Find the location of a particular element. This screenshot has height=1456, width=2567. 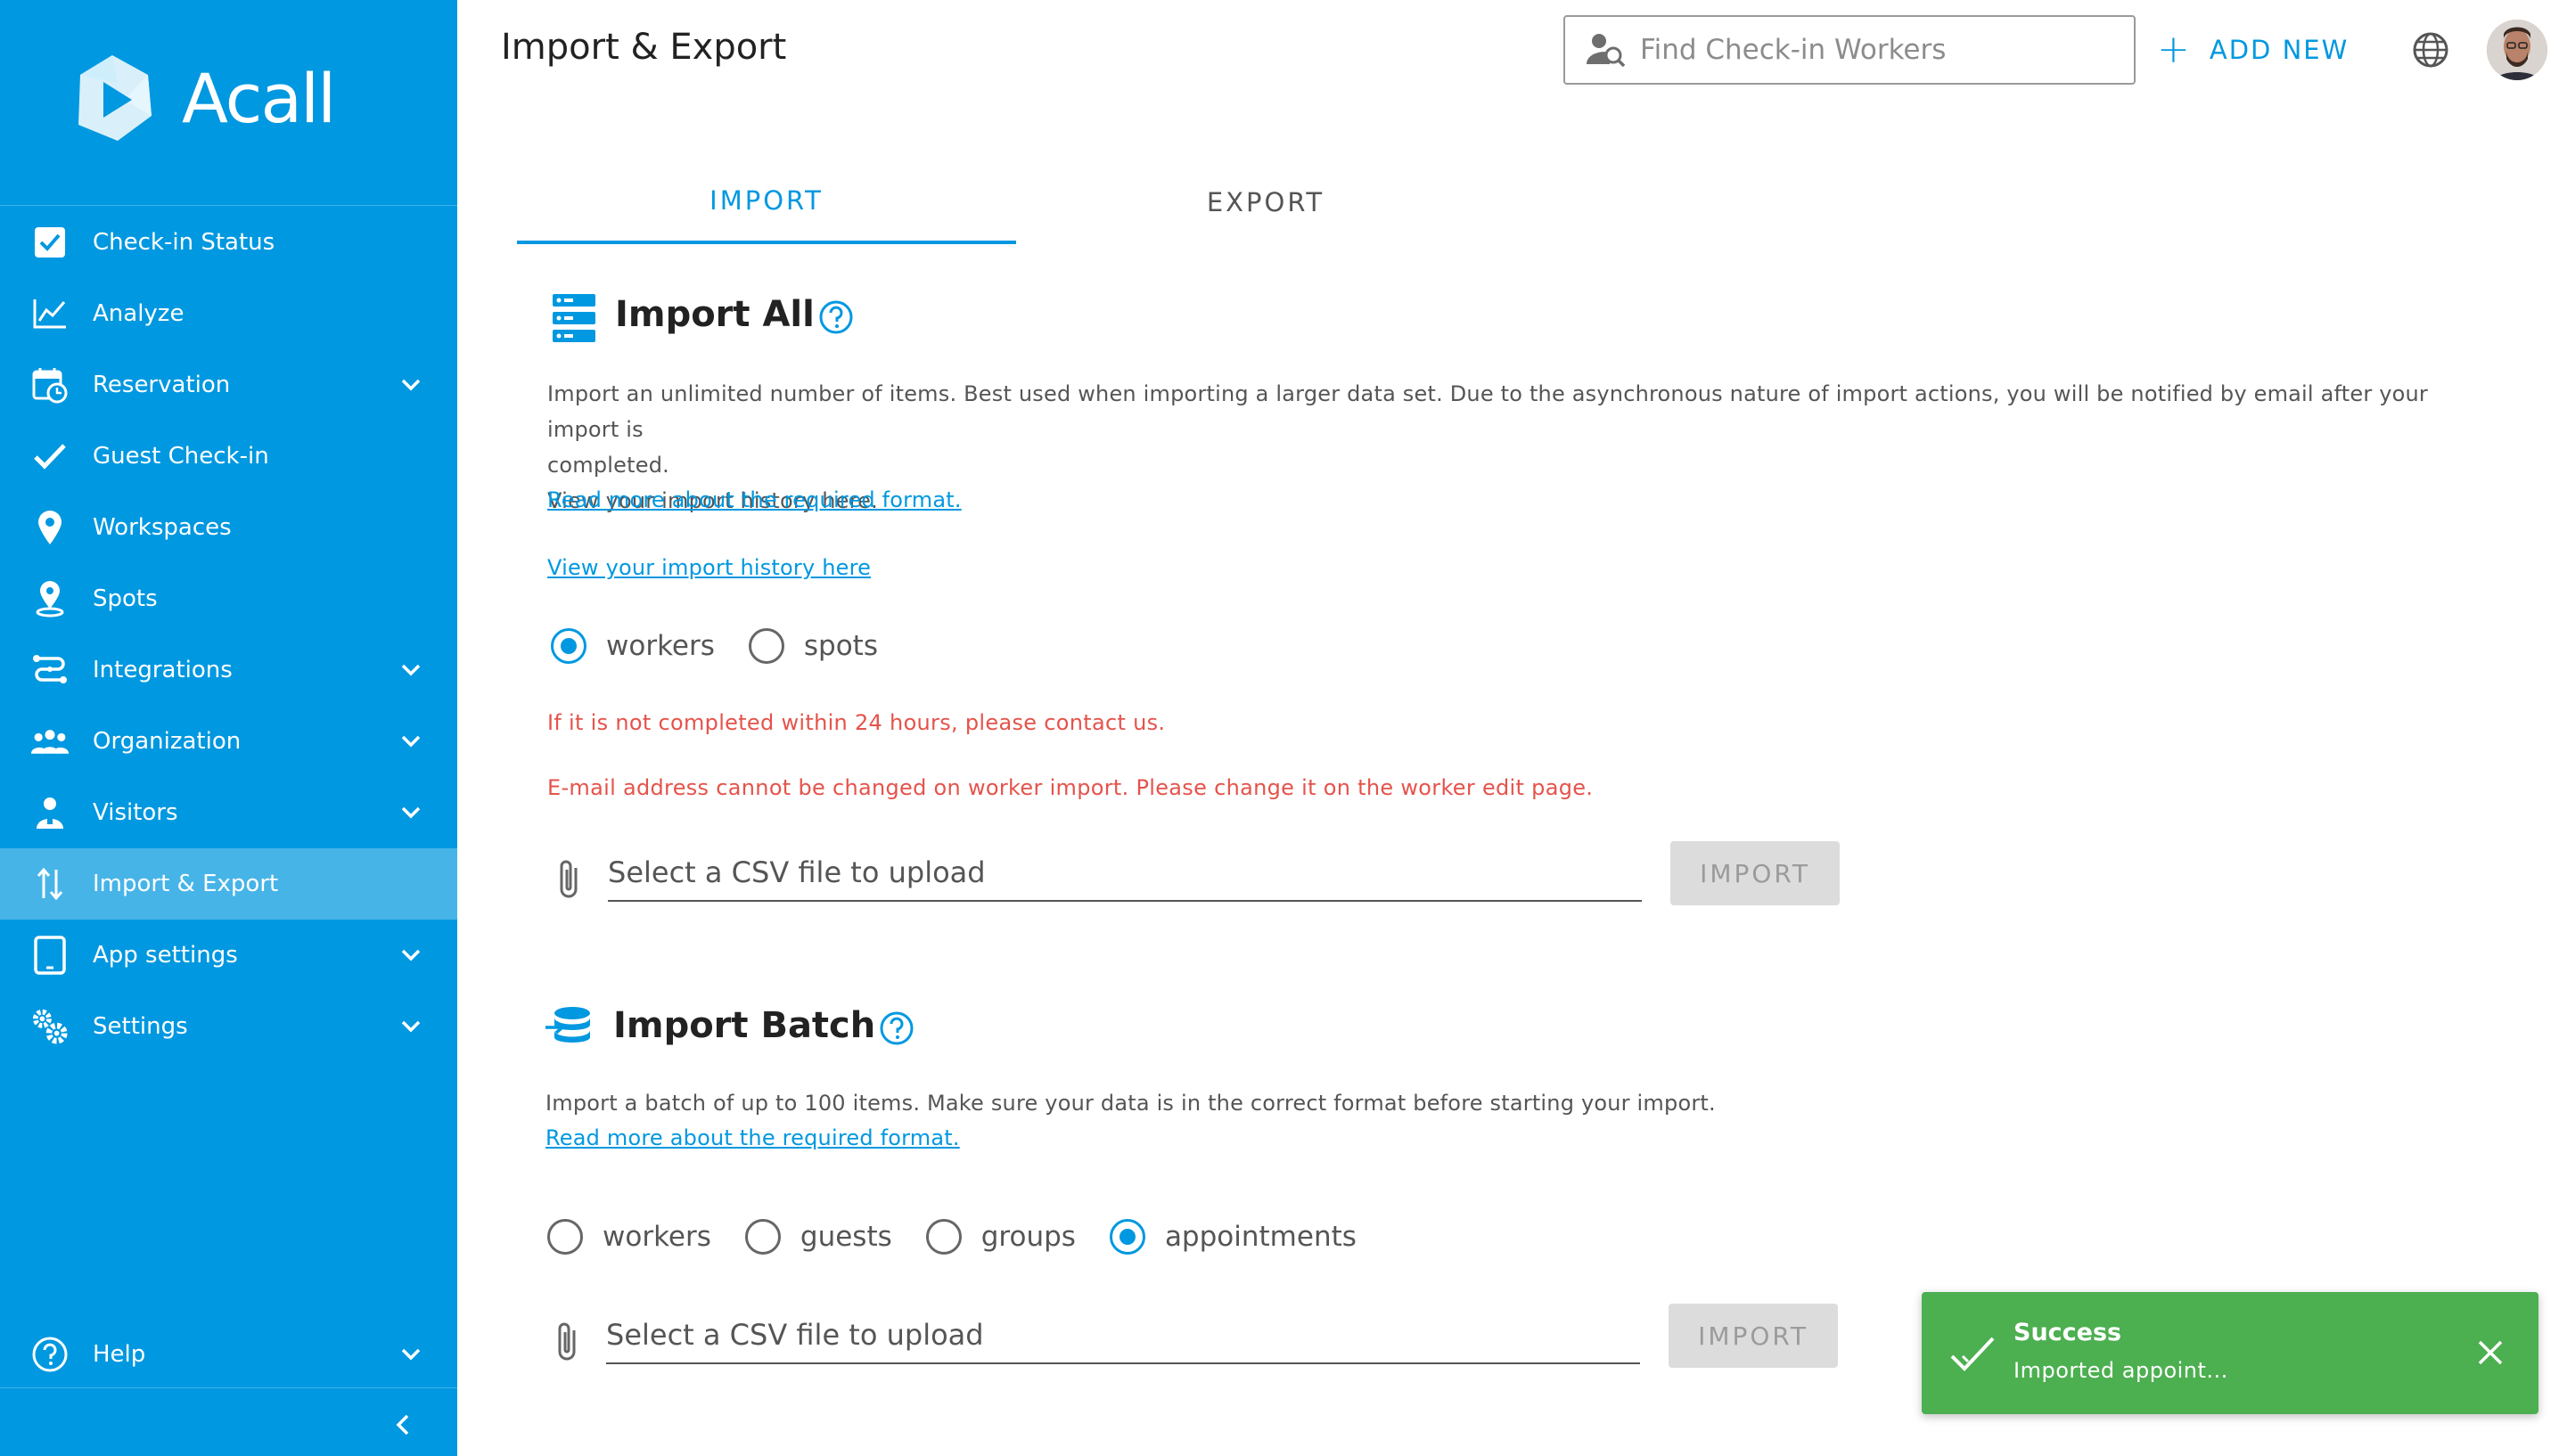

add-new-button: + ADD NEW is located at coordinates (2253, 50).